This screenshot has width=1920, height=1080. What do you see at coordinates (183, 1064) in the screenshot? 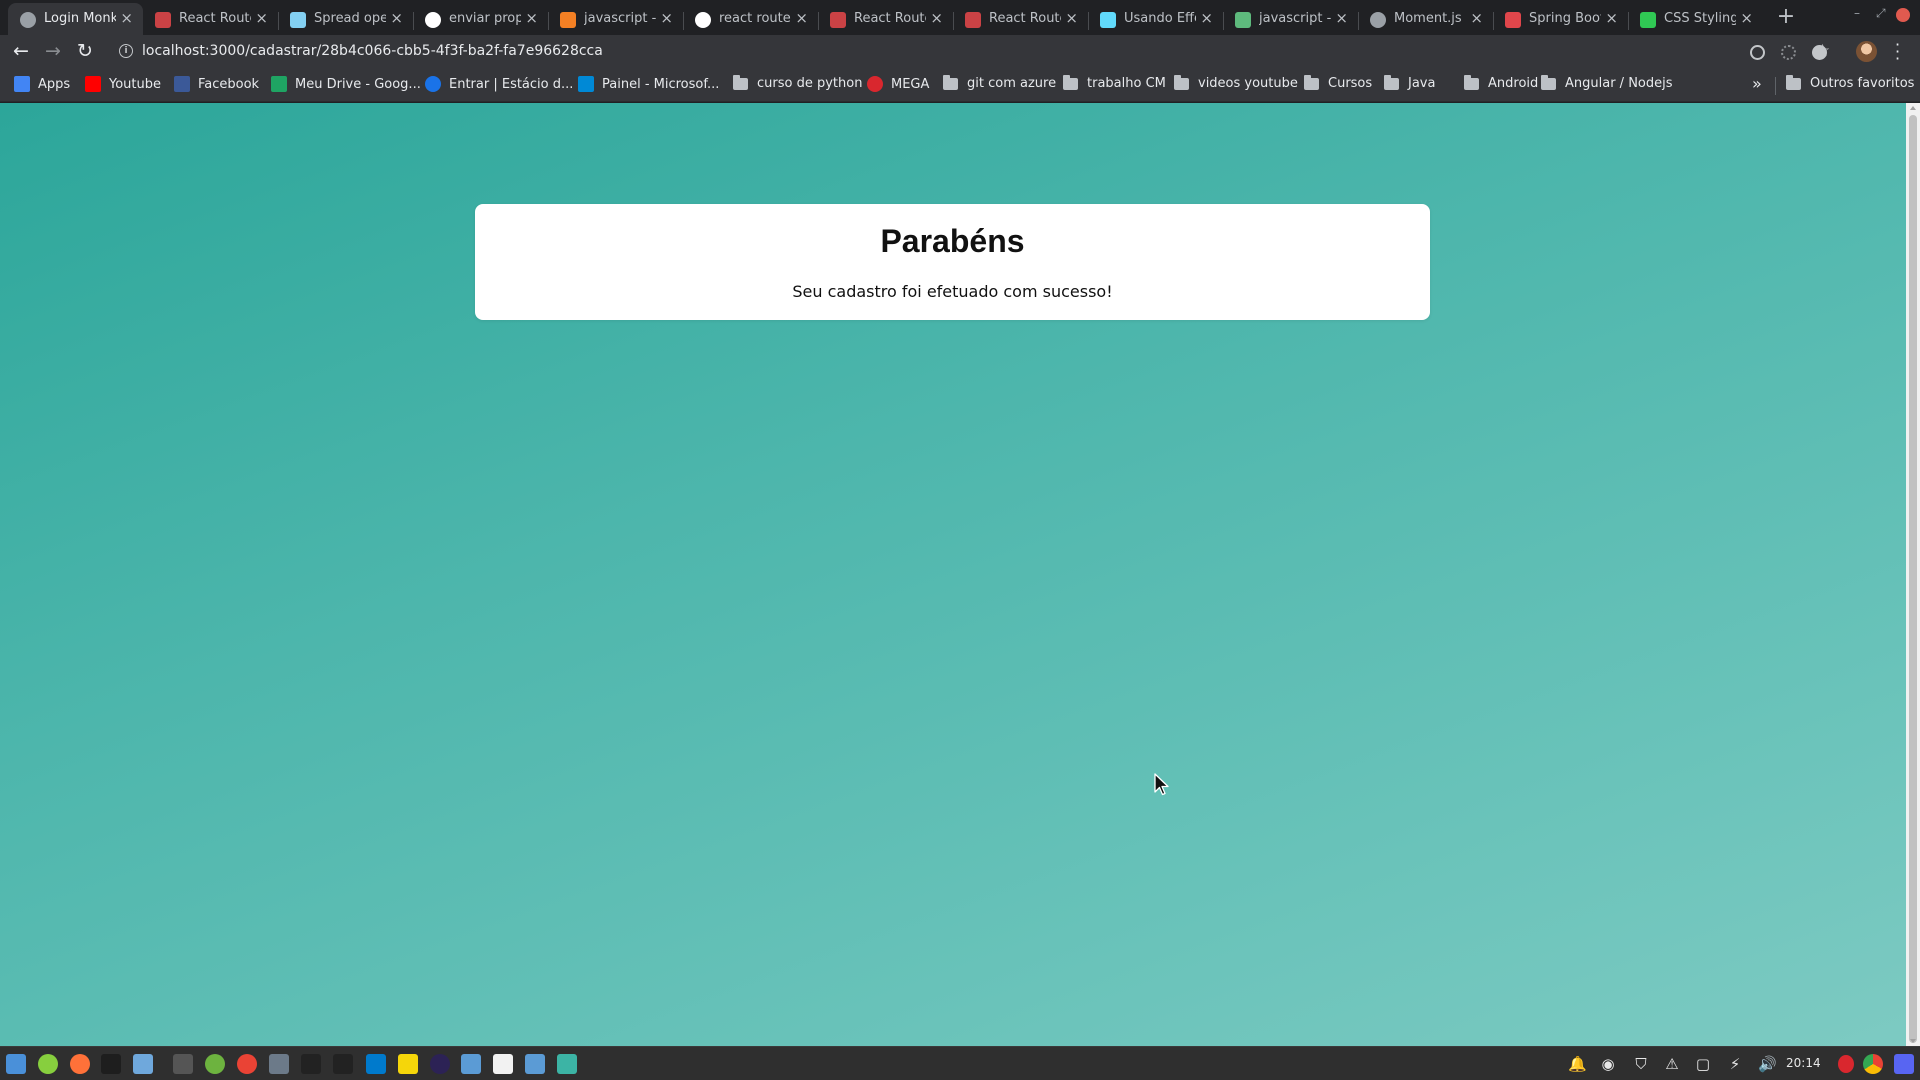
I see `keyboard-icon` at bounding box center [183, 1064].